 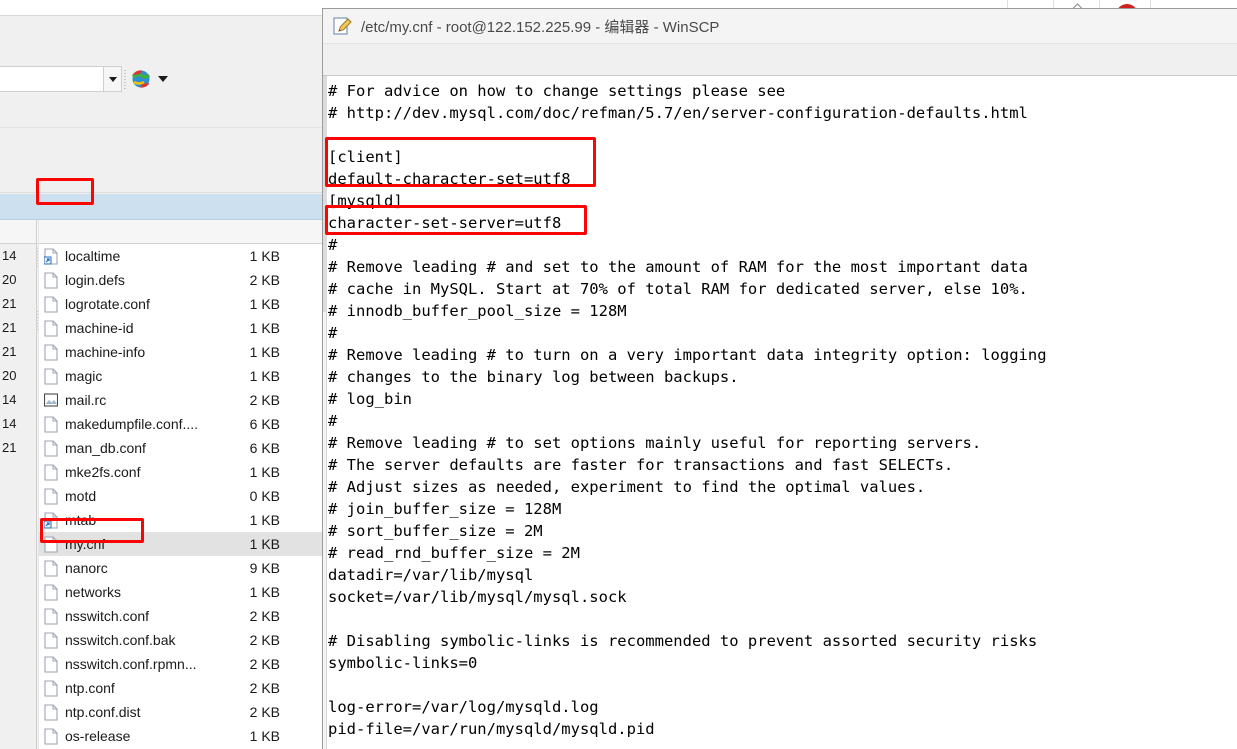 I want to click on toolbar-separator, so click(x=125, y=80).